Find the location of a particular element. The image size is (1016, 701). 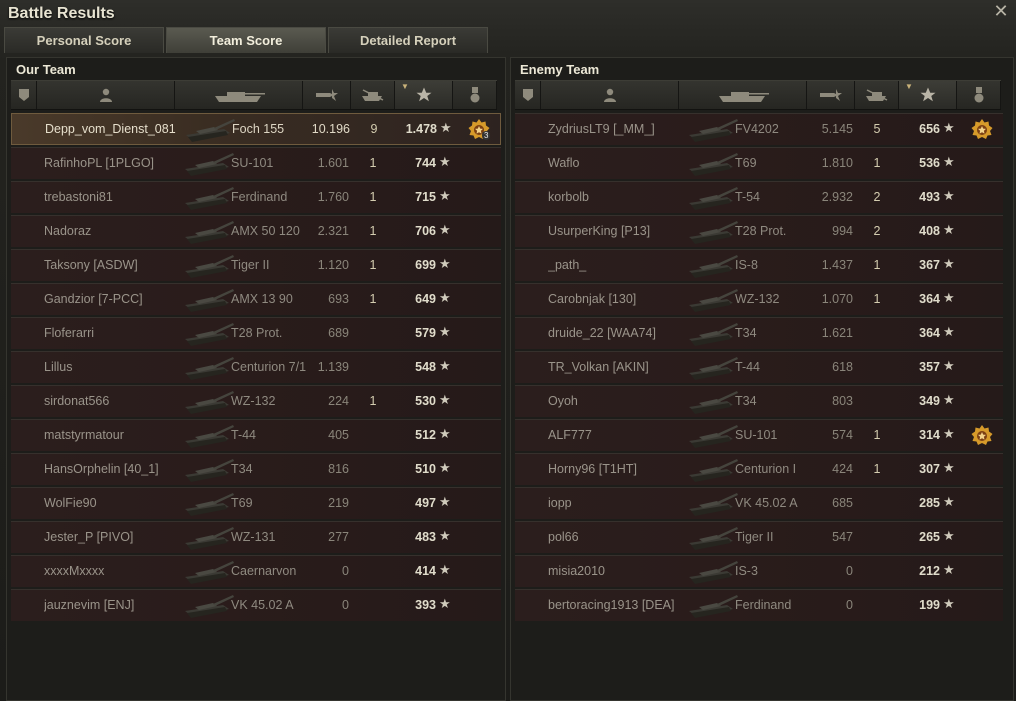

xp-value: 212 is located at coordinates (929, 571).